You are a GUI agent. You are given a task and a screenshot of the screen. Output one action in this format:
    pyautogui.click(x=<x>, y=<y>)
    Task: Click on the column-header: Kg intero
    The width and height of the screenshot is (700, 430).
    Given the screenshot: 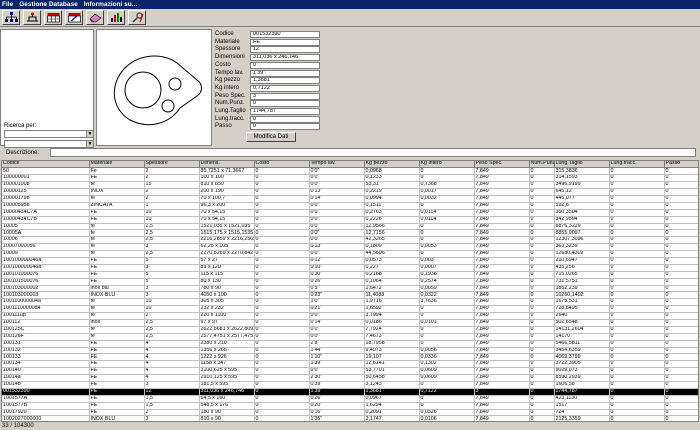 What is the action you would take?
    pyautogui.click(x=447, y=165)
    